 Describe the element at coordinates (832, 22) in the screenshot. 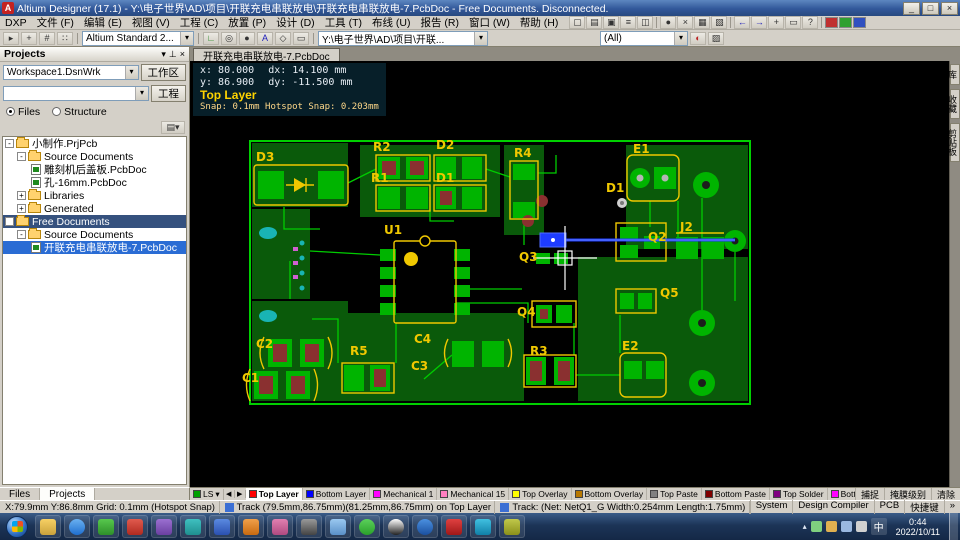

I see `layer-color-red-icon` at that location.